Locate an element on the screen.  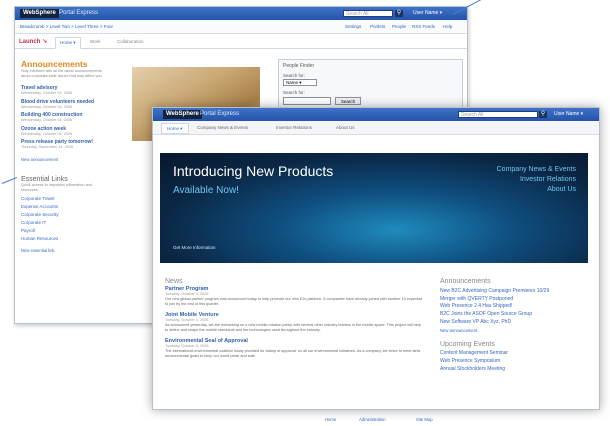
back-tab-work: Work is located at coordinates (95, 41).